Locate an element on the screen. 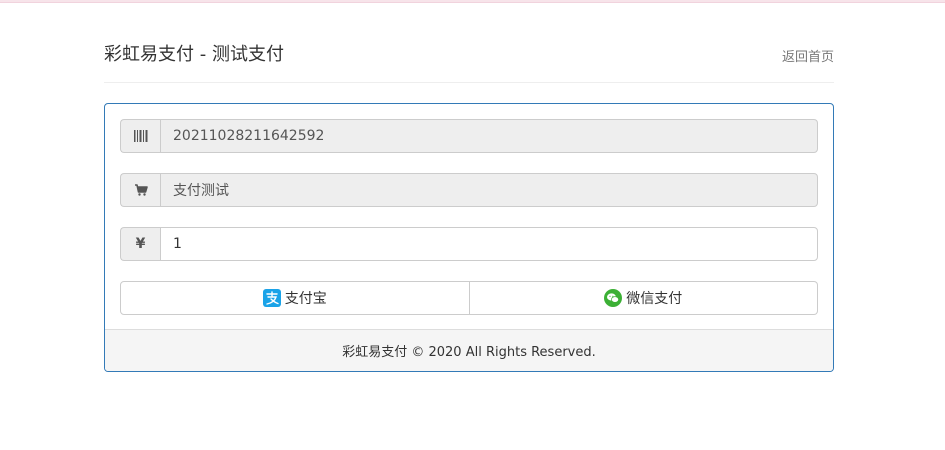  panel-footer: 彩虹易支付 © 2020 All Rights Reserved. is located at coordinates (469, 350).